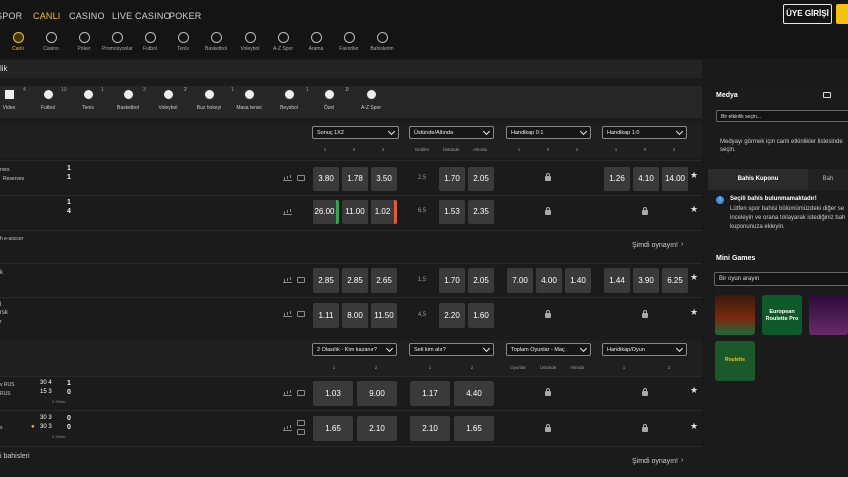 Image resolution: width=848 pixels, height=477 pixels. I want to click on basketball-tab: Basketbol, so click(216, 42).